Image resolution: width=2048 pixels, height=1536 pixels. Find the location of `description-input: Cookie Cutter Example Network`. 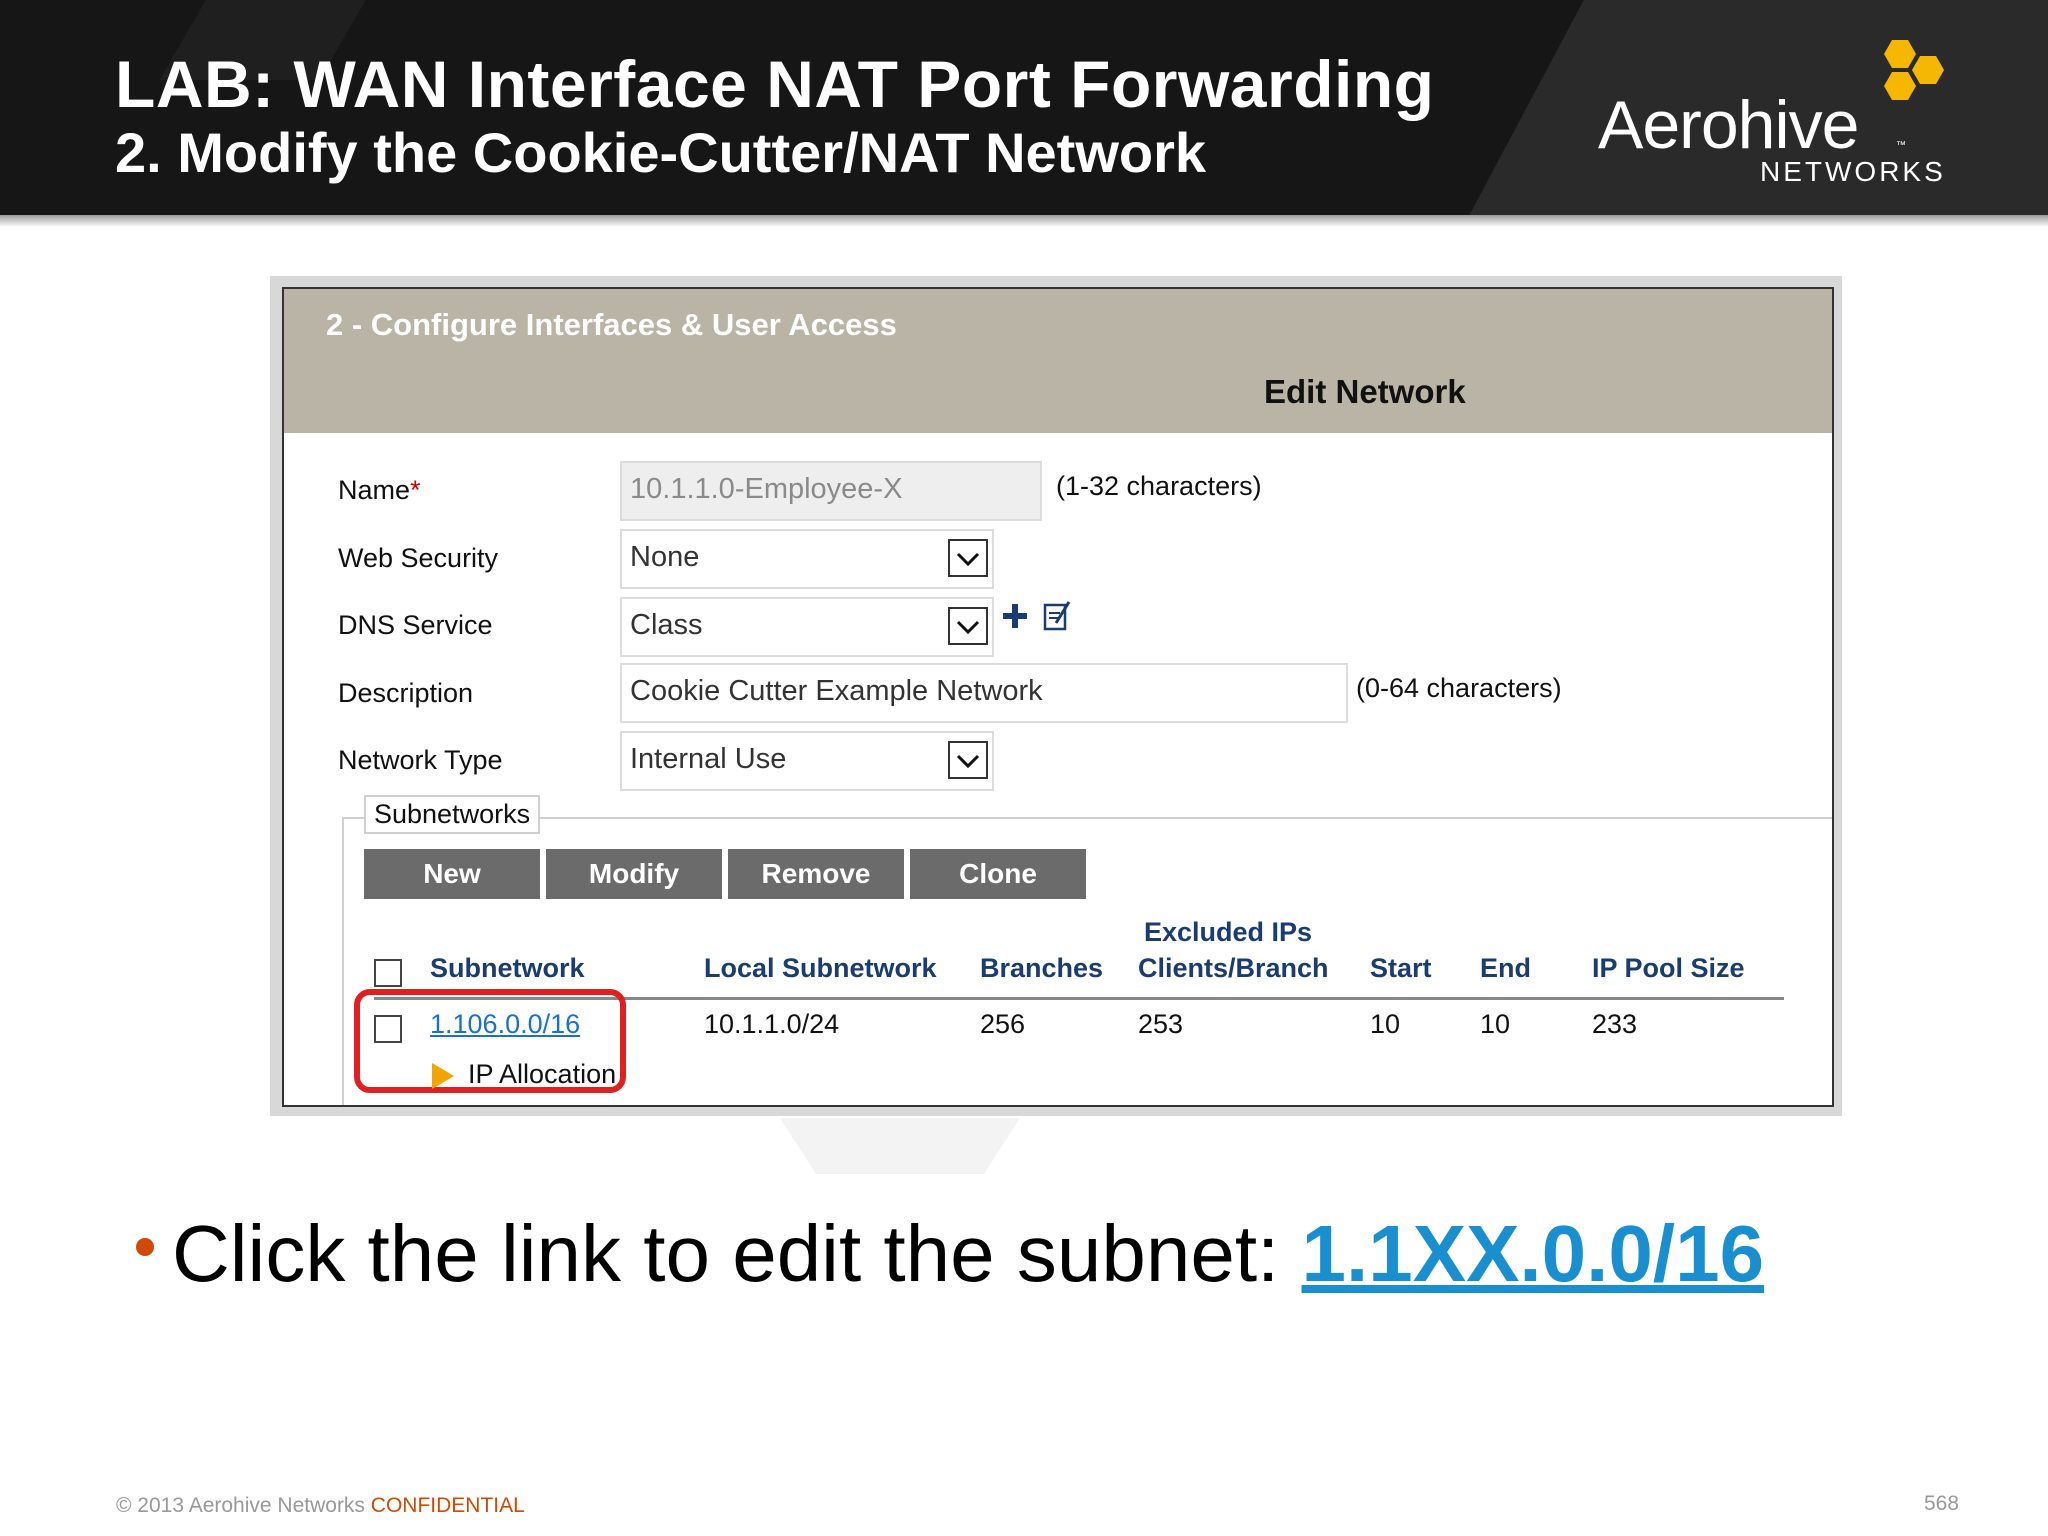

description-input: Cookie Cutter Example Network is located at coordinates (984, 693).